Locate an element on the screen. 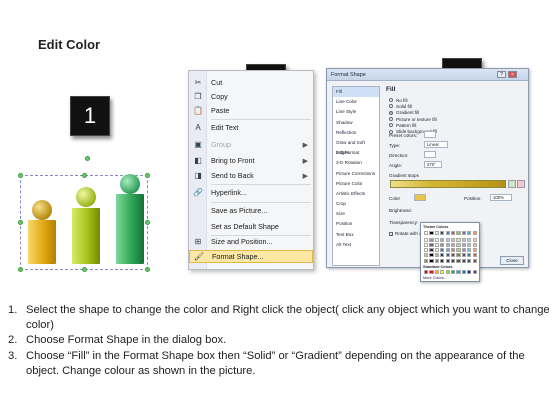 This screenshot has height=420, width=560. position-input: 100% is located at coordinates (501, 197).